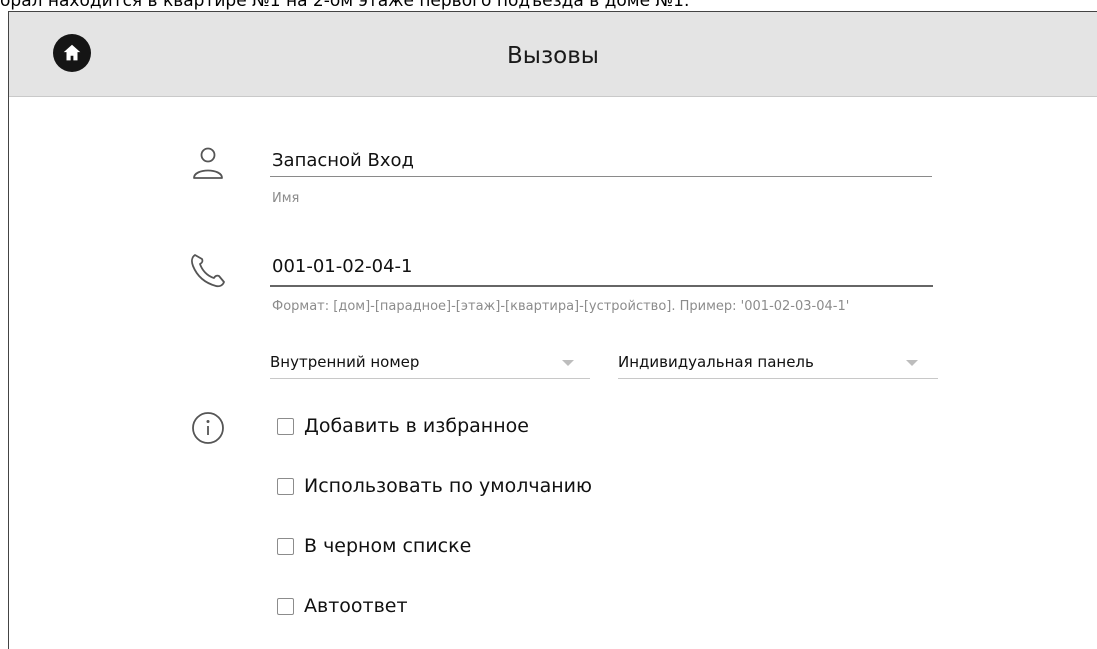 The height and width of the screenshot is (649, 1097). What do you see at coordinates (716, 362) in the screenshot?
I see `device-type-select-value: Индивидуальная панель` at bounding box center [716, 362].